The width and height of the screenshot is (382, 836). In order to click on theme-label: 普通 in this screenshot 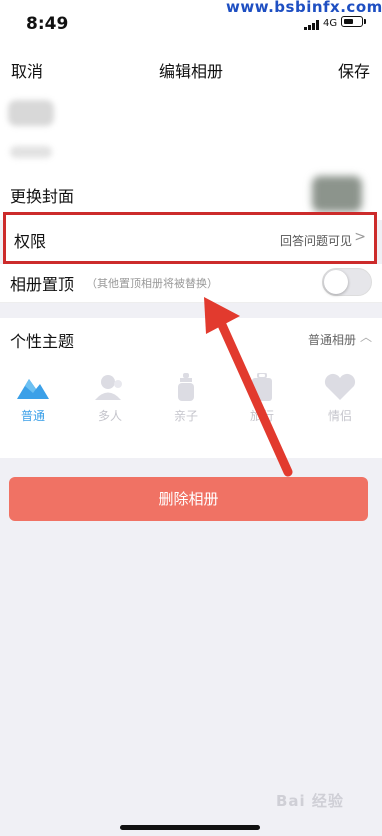, I will do `click(32, 416)`.